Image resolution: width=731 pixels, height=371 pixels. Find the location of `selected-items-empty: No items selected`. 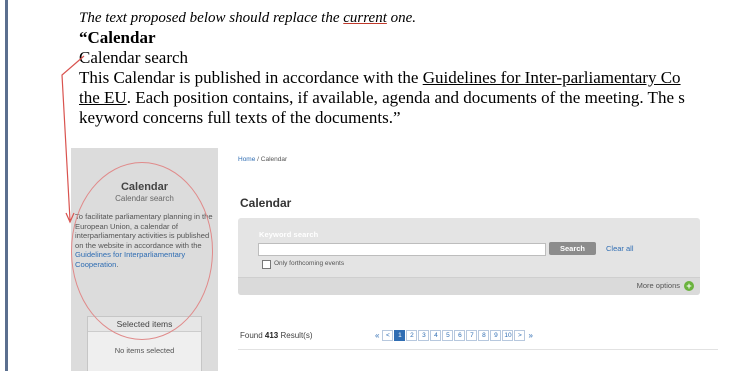

selected-items-empty: No items selected is located at coordinates (144, 350).